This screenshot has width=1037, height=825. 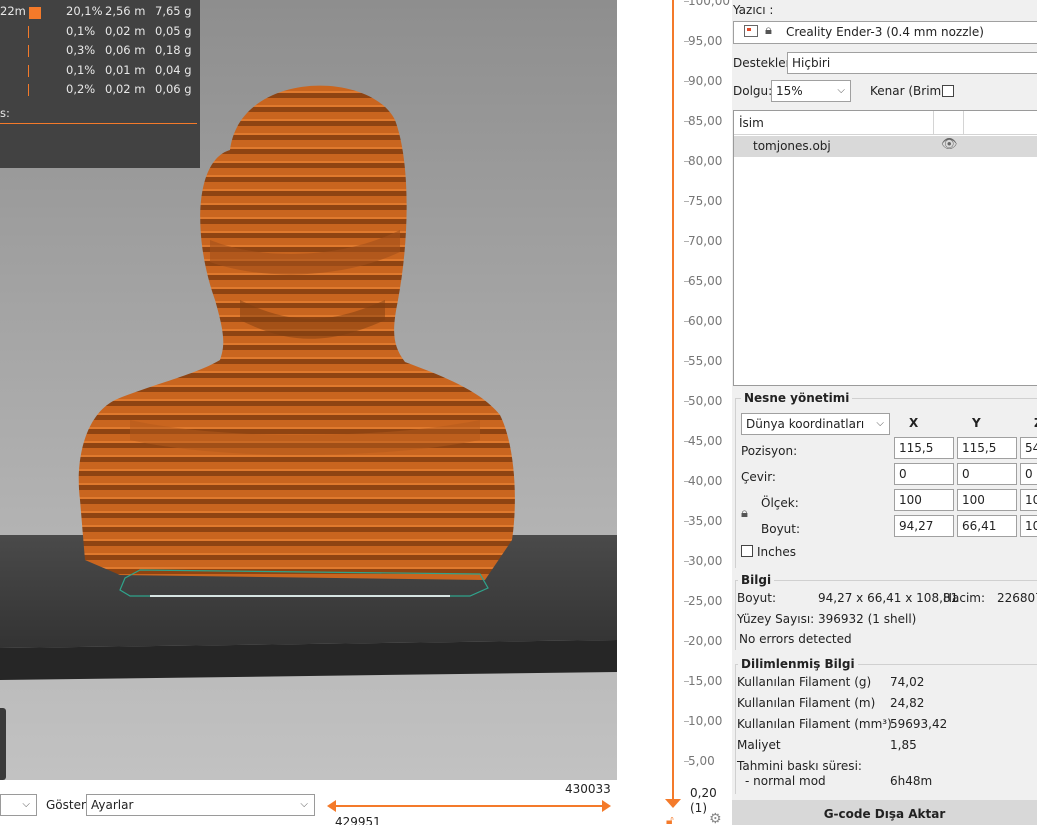 What do you see at coordinates (35, 13) in the screenshot?
I see `legend-swatch` at bounding box center [35, 13].